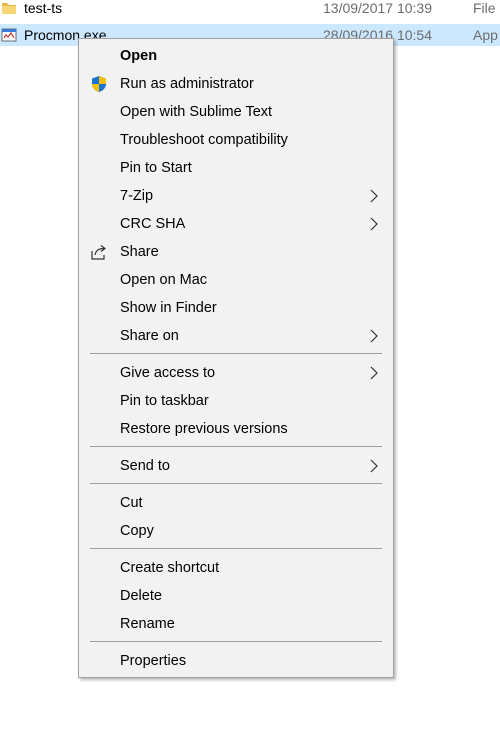 This screenshot has width=500, height=756. I want to click on menu-item-open-on-mac: Open on Mac, so click(236, 280).